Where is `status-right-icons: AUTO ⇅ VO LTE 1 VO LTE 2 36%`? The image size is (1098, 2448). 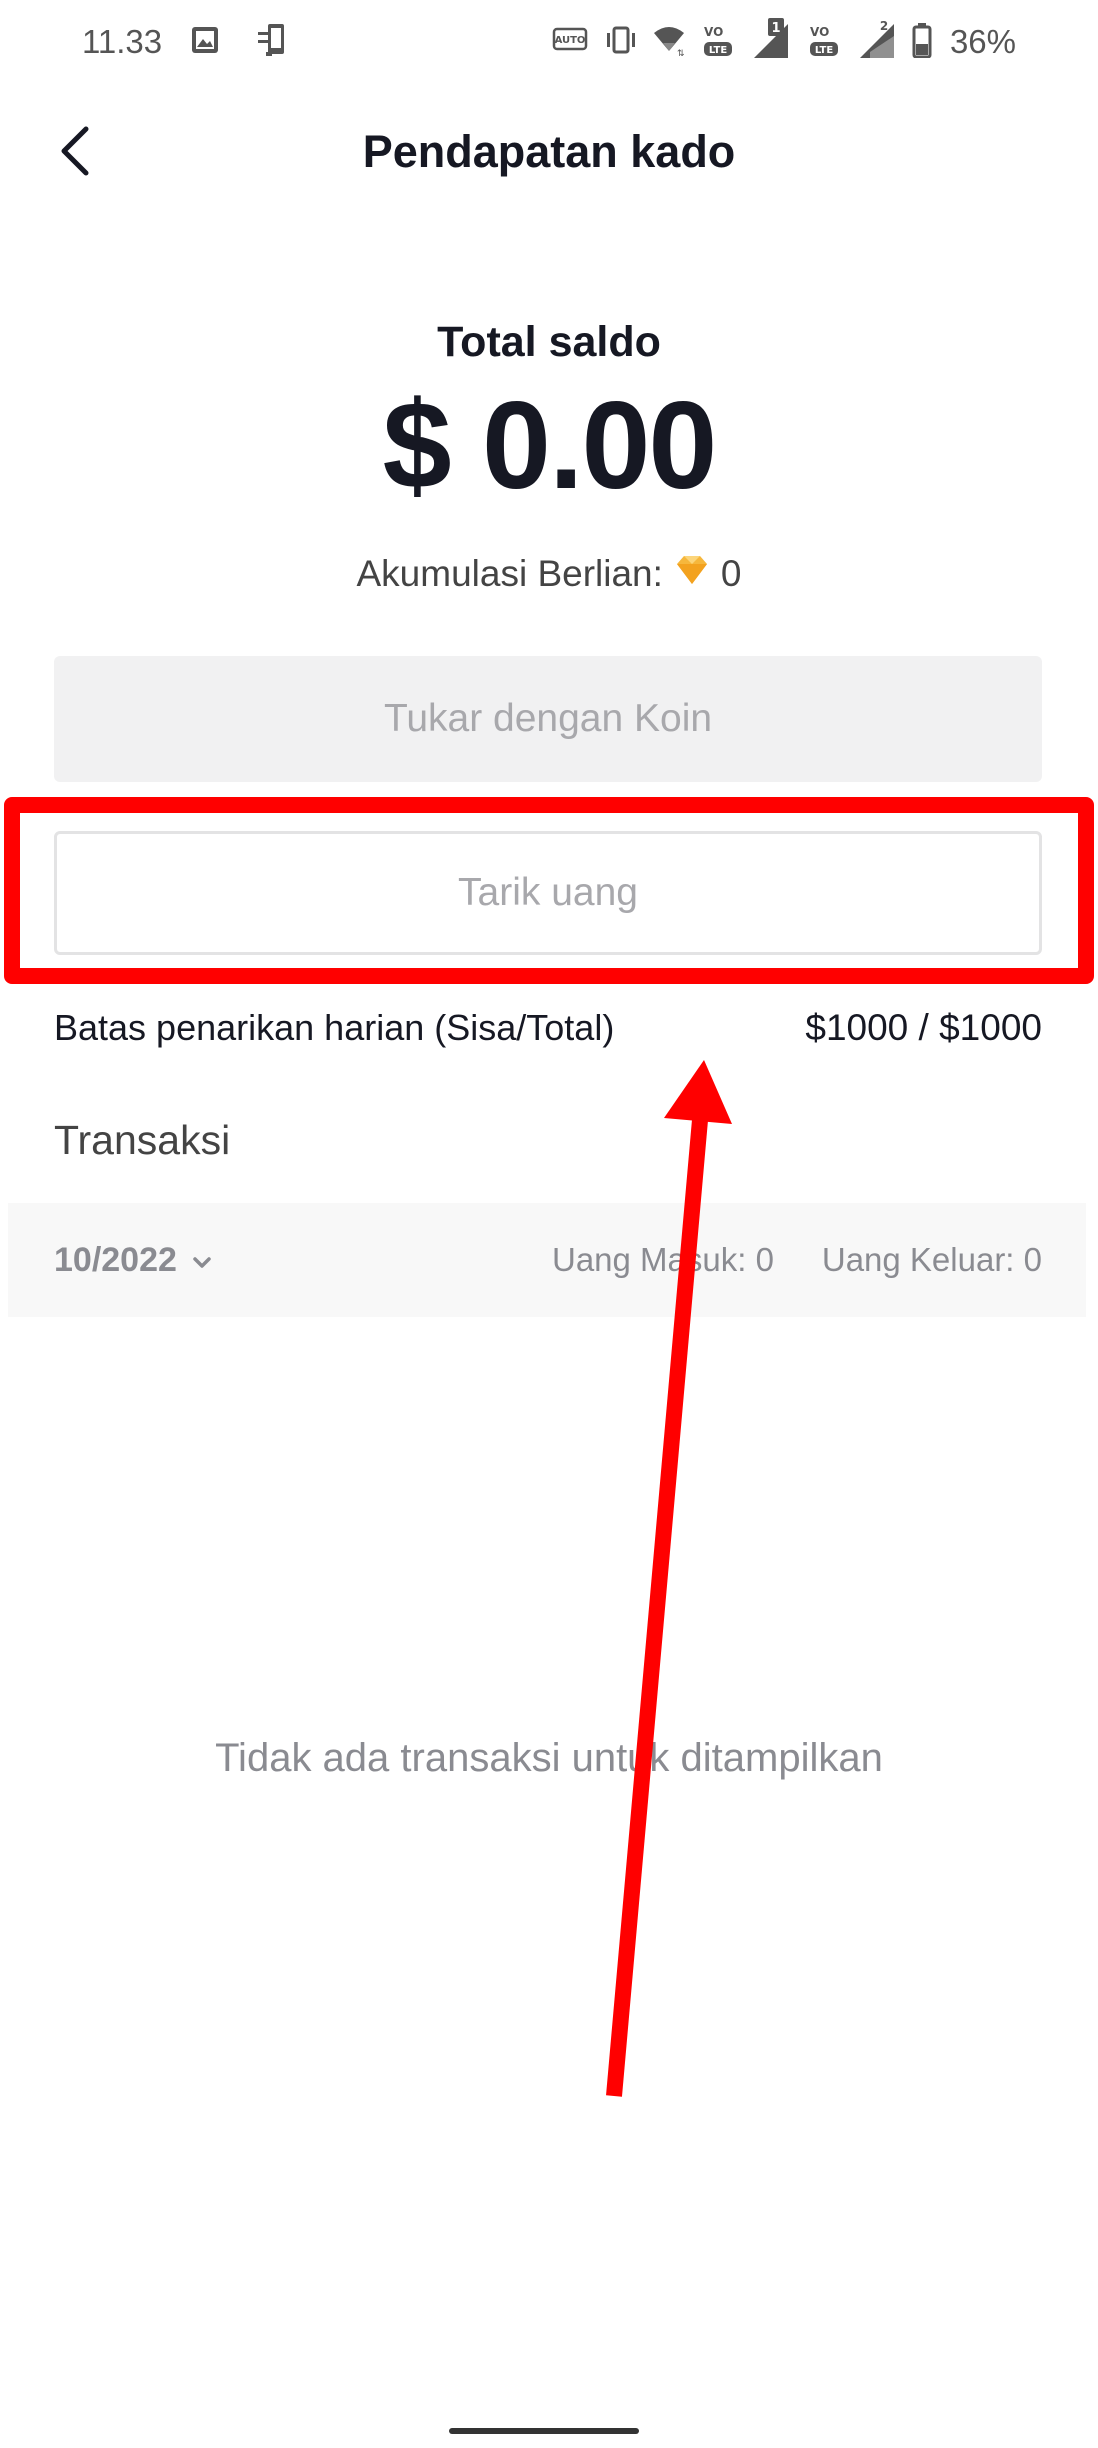
status-right-icons: AUTO ⇅ VO LTE 1 VO LTE 2 36% is located at coordinates (784, 42).